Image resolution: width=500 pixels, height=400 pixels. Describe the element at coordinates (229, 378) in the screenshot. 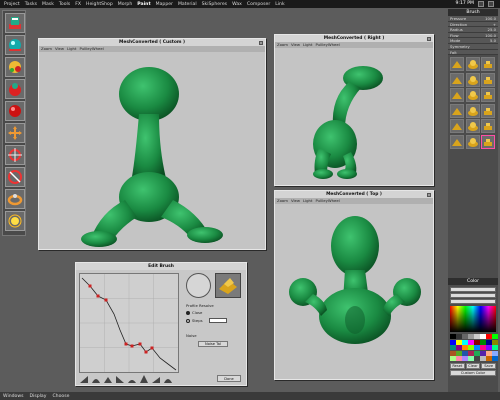

I see `done-button: Done` at that location.